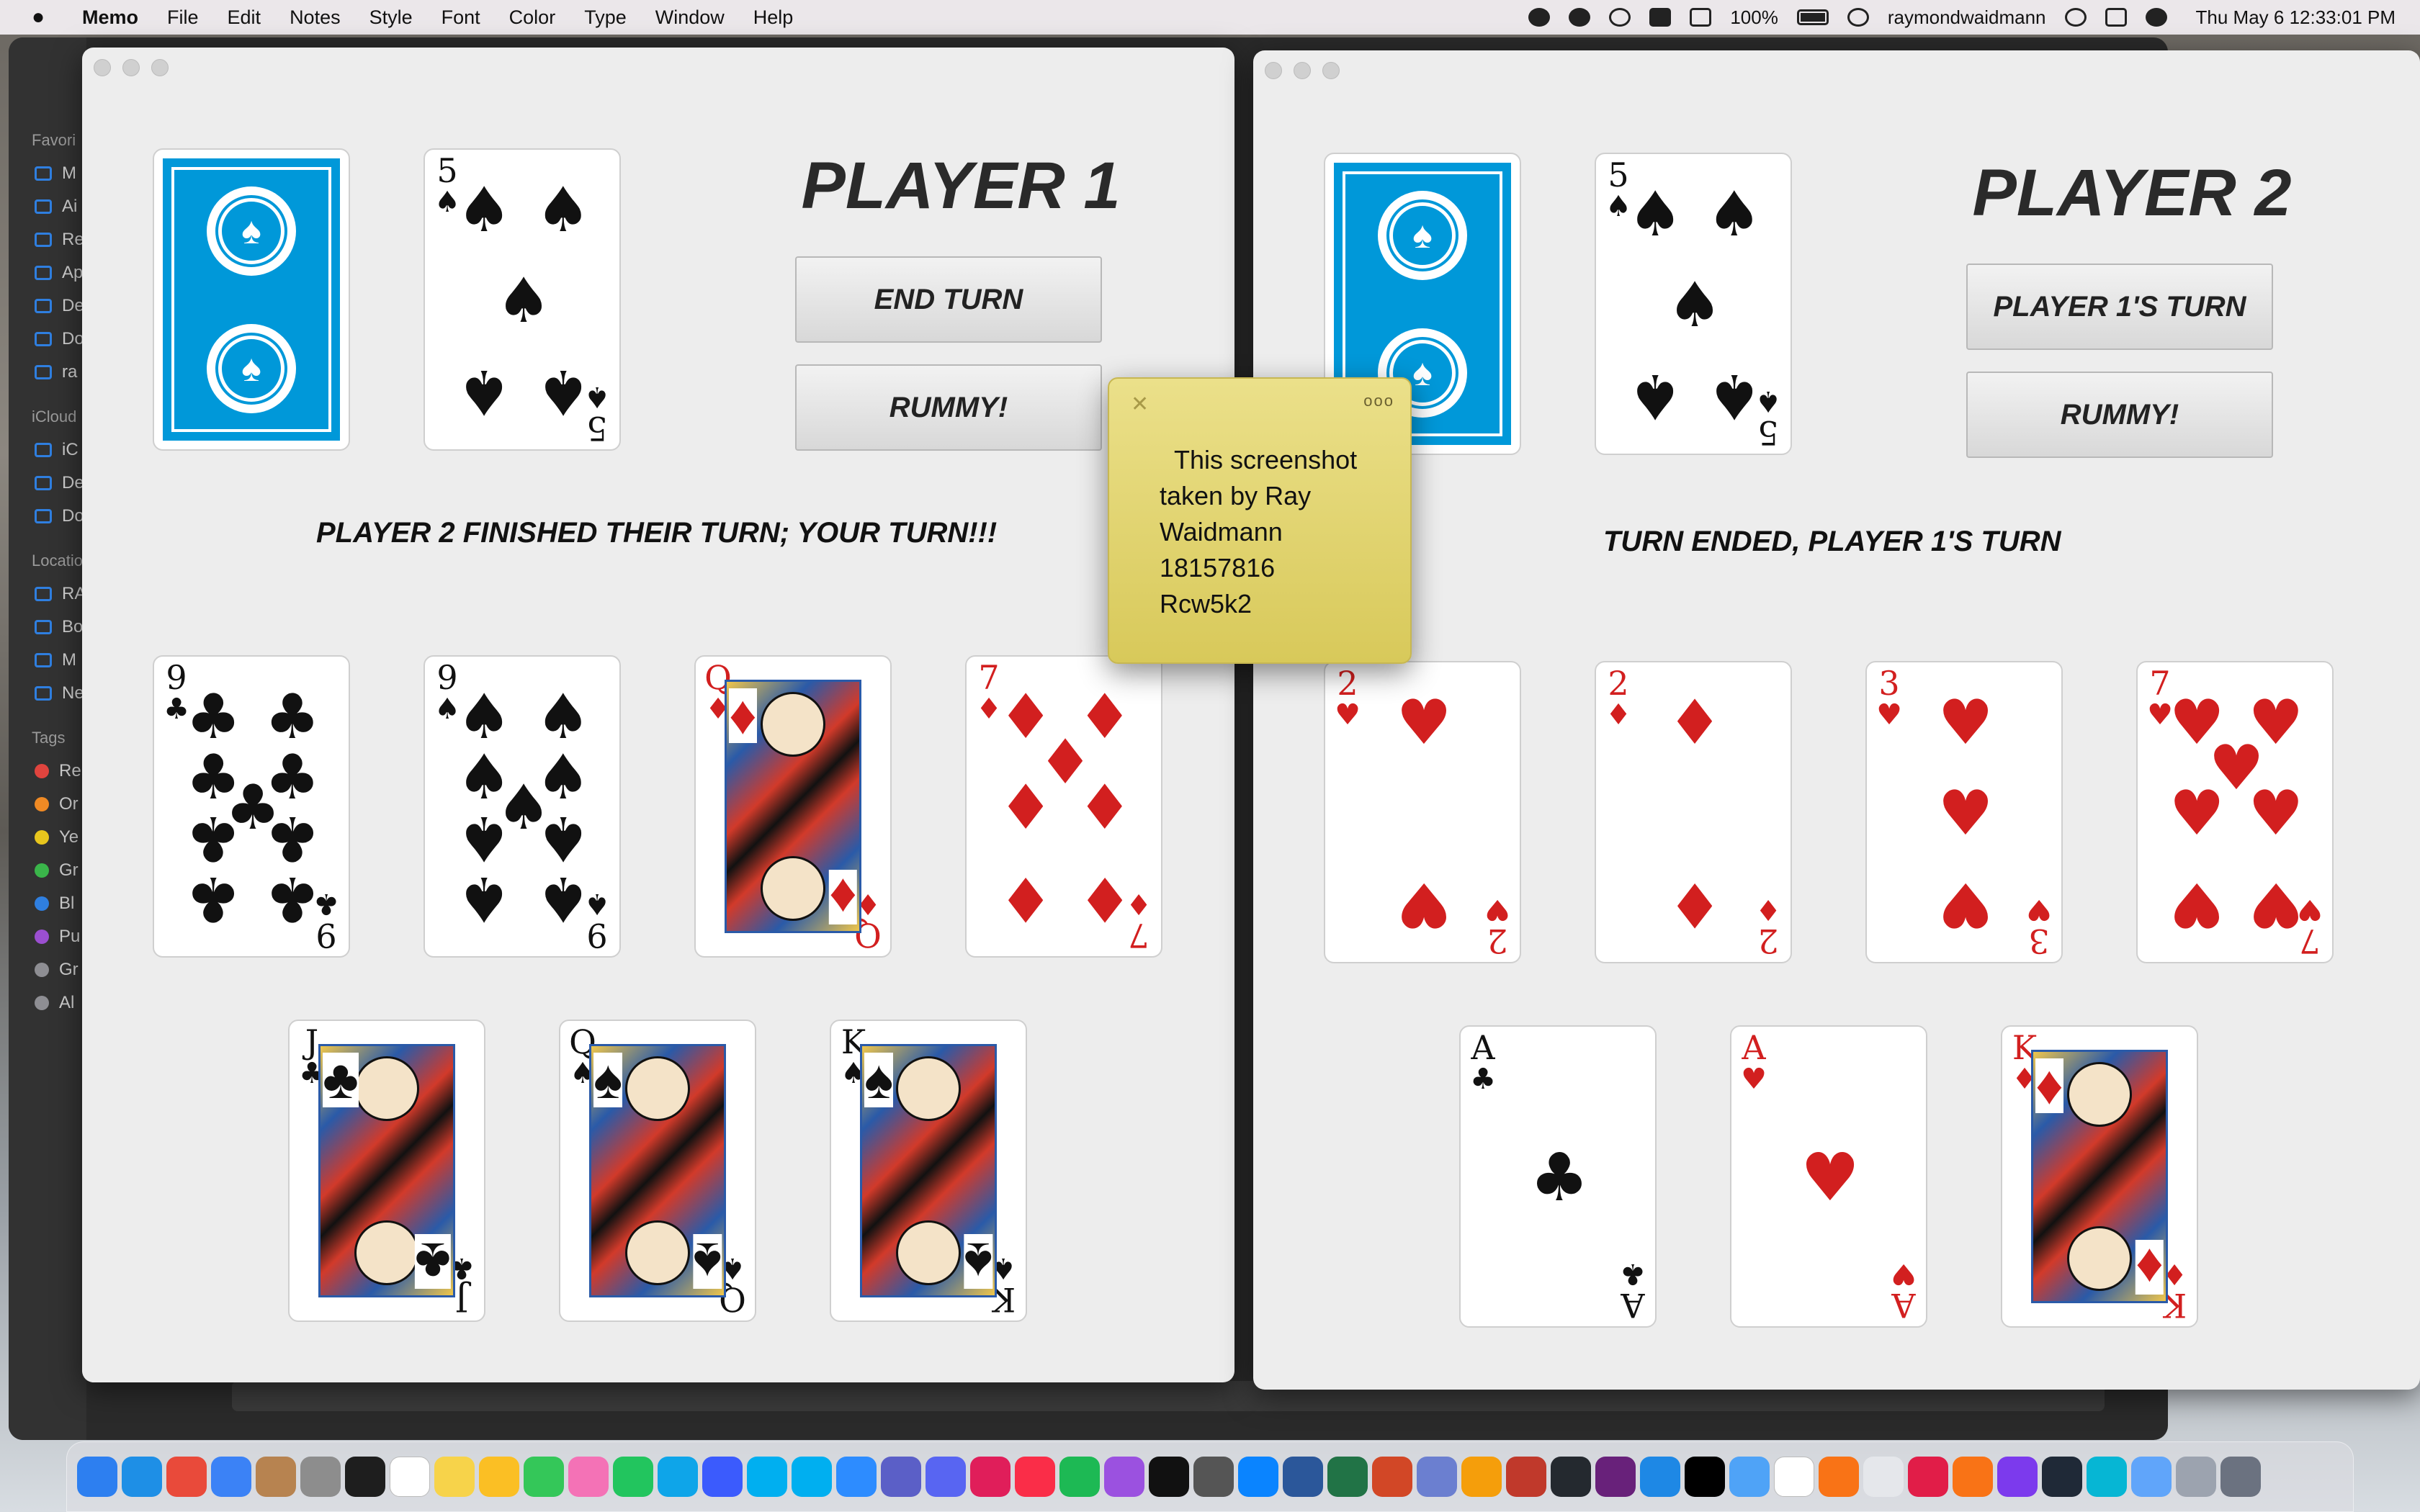  Describe the element at coordinates (1378, 401) in the screenshot. I see `more-icon: ooo` at that location.